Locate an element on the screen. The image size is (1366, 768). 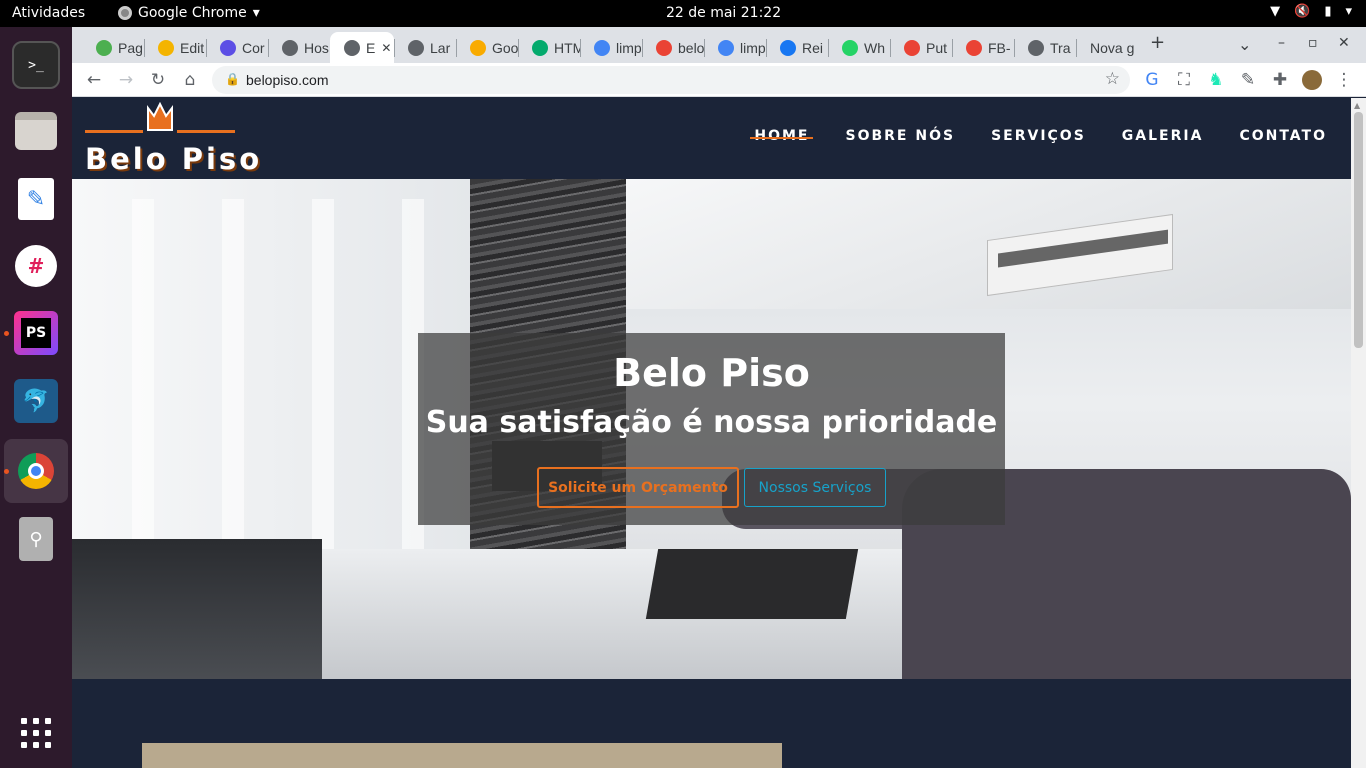
files-icon is located at coordinates (36, 131).